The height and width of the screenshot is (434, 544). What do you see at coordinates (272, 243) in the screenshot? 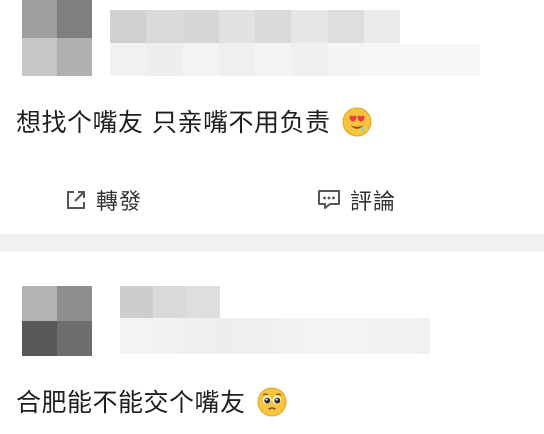
I see `section-divider` at bounding box center [272, 243].